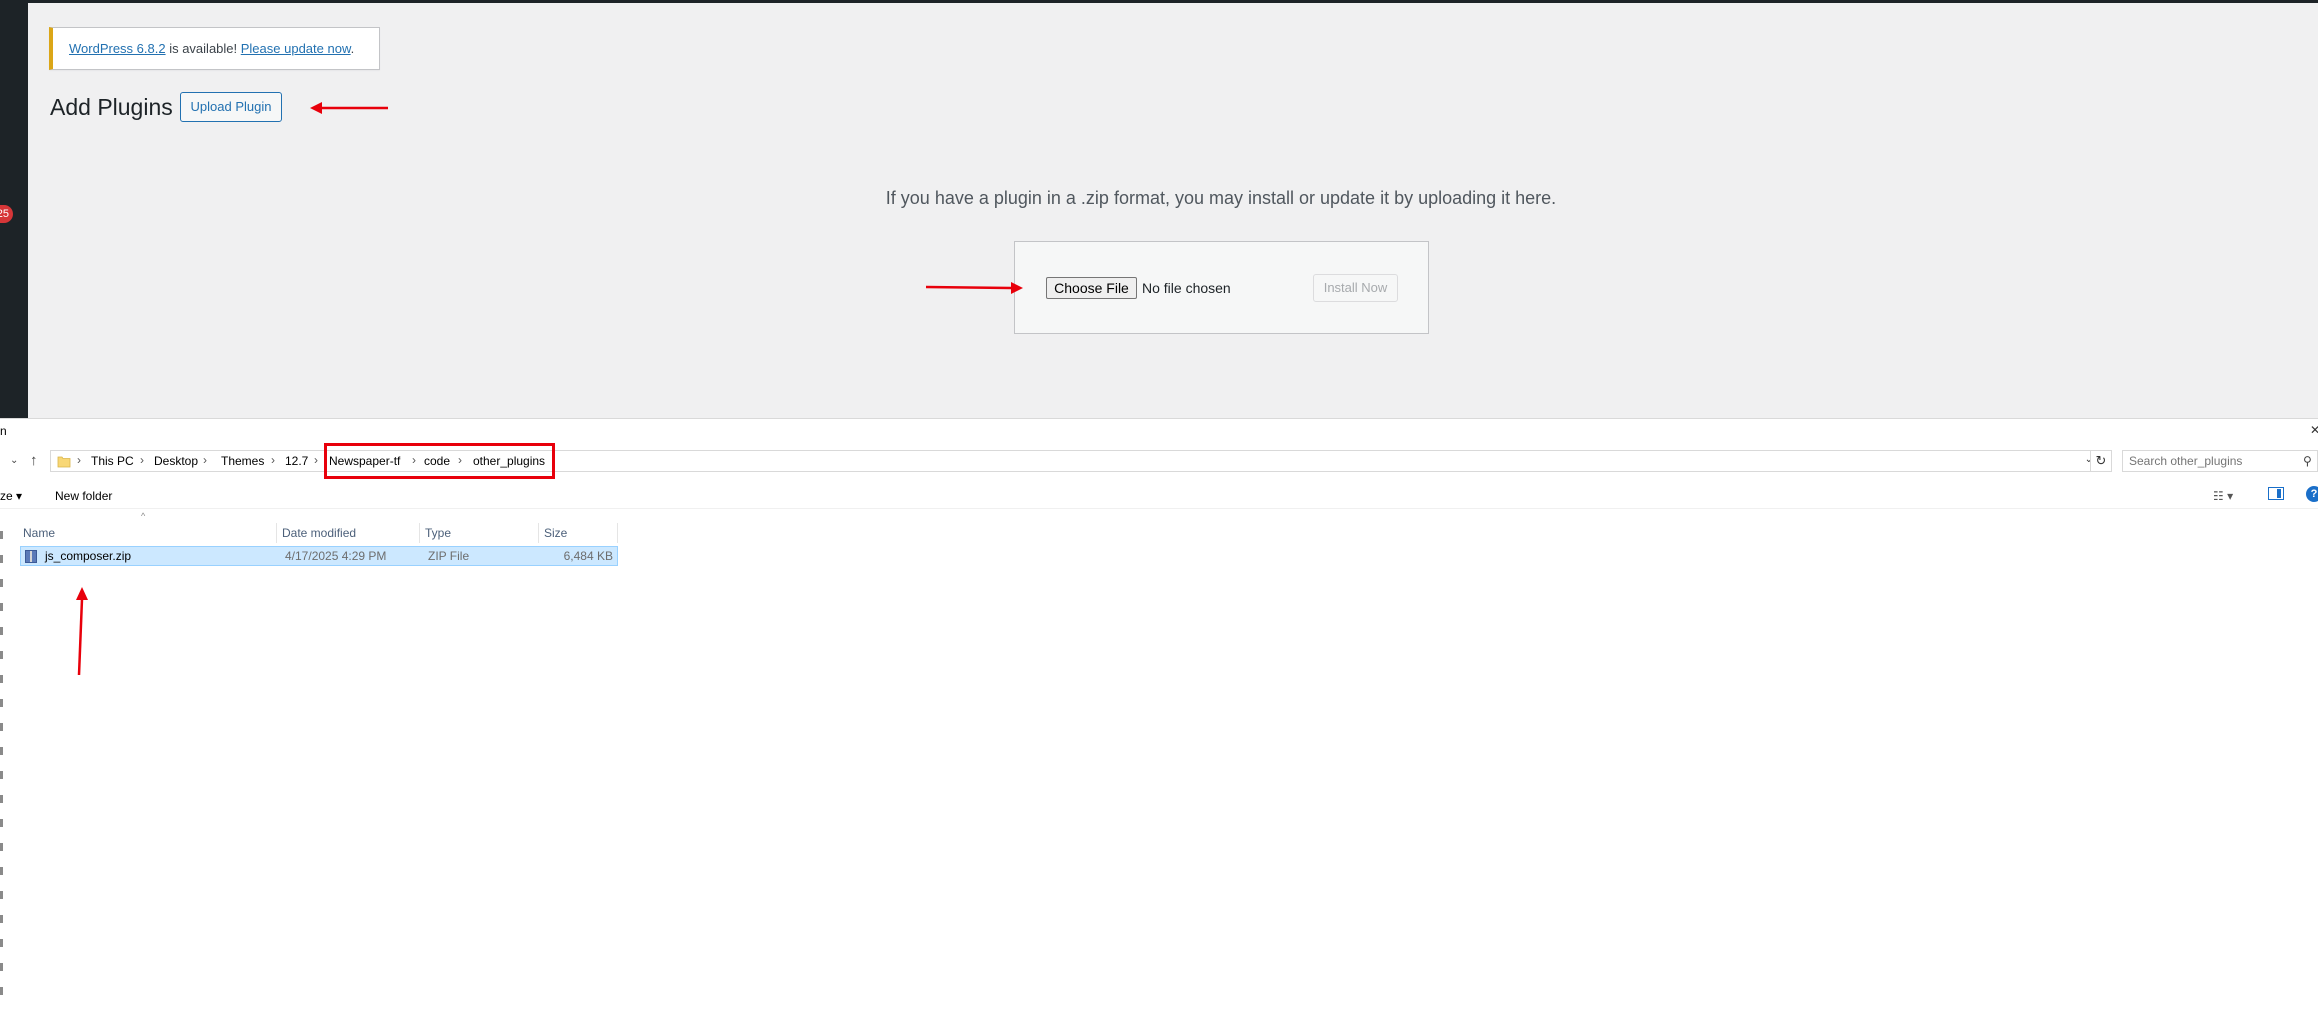 This screenshot has width=2318, height=1028. I want to click on file-type: ZIP File, so click(449, 556).